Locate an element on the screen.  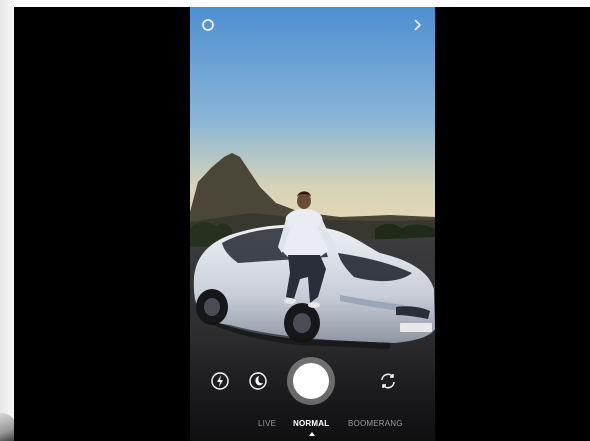
mode-normal: NORMAL is located at coordinates (311, 423).